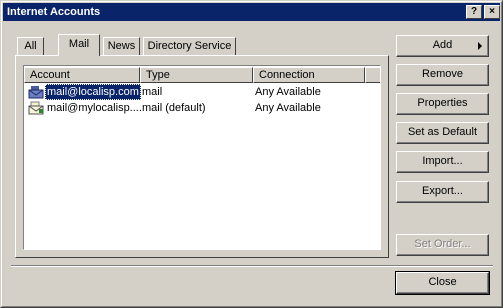  What do you see at coordinates (79, 45) in the screenshot?
I see `tab-mail: Mail` at bounding box center [79, 45].